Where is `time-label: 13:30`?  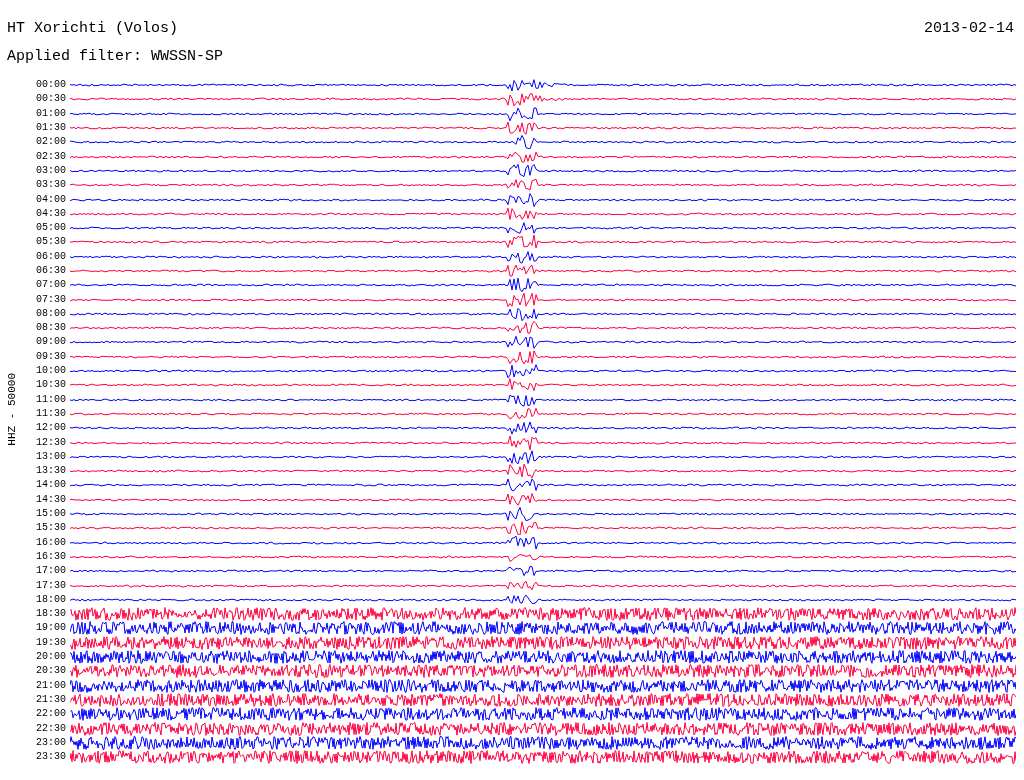 time-label: 13:30 is located at coordinates (51, 471).